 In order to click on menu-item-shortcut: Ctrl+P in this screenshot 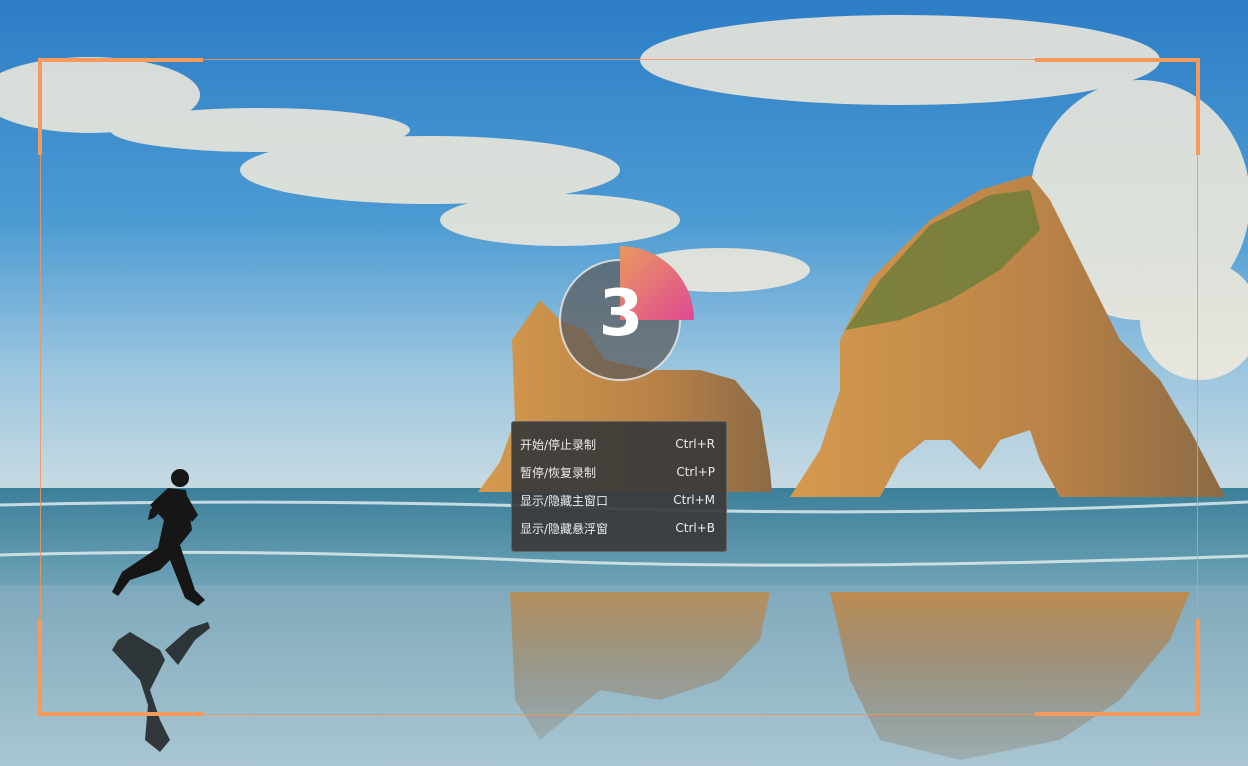, I will do `click(695, 472)`.